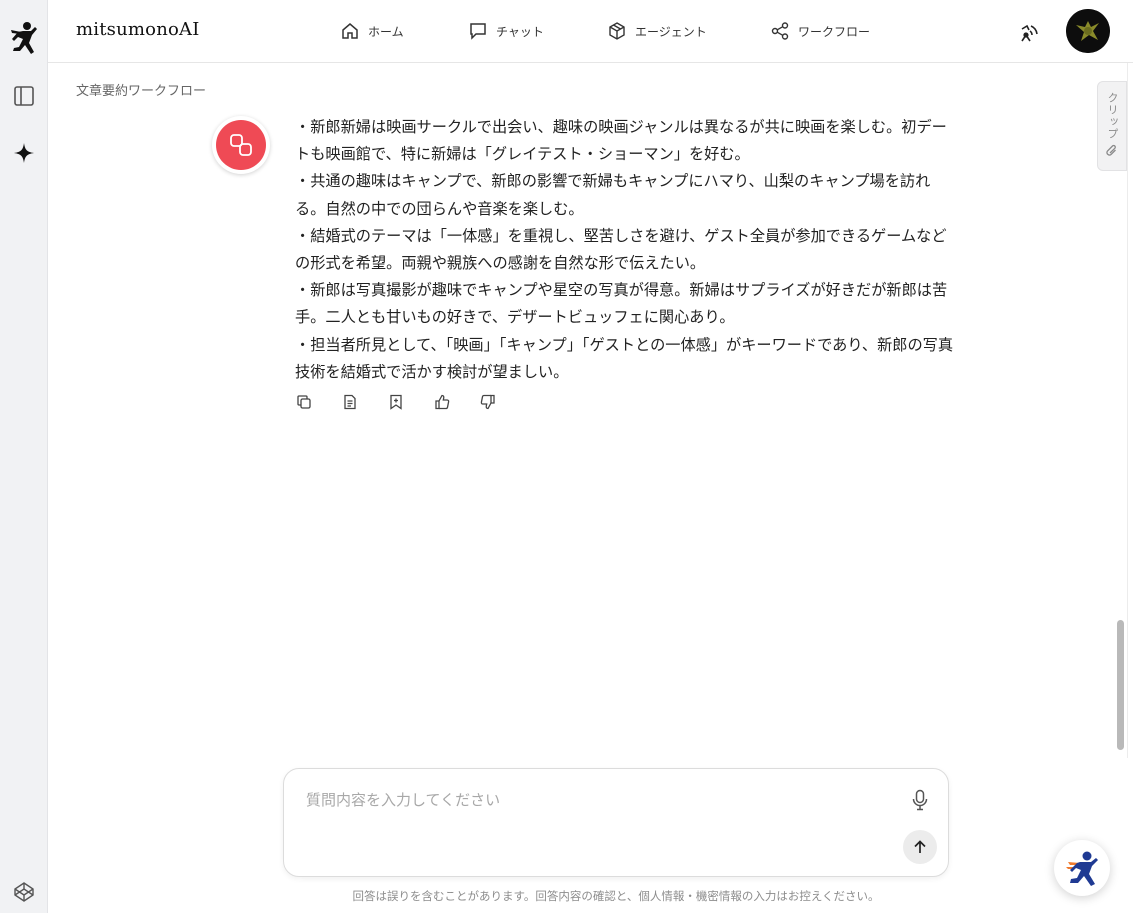  I want to click on workflow-nodes-icon, so click(241, 145).